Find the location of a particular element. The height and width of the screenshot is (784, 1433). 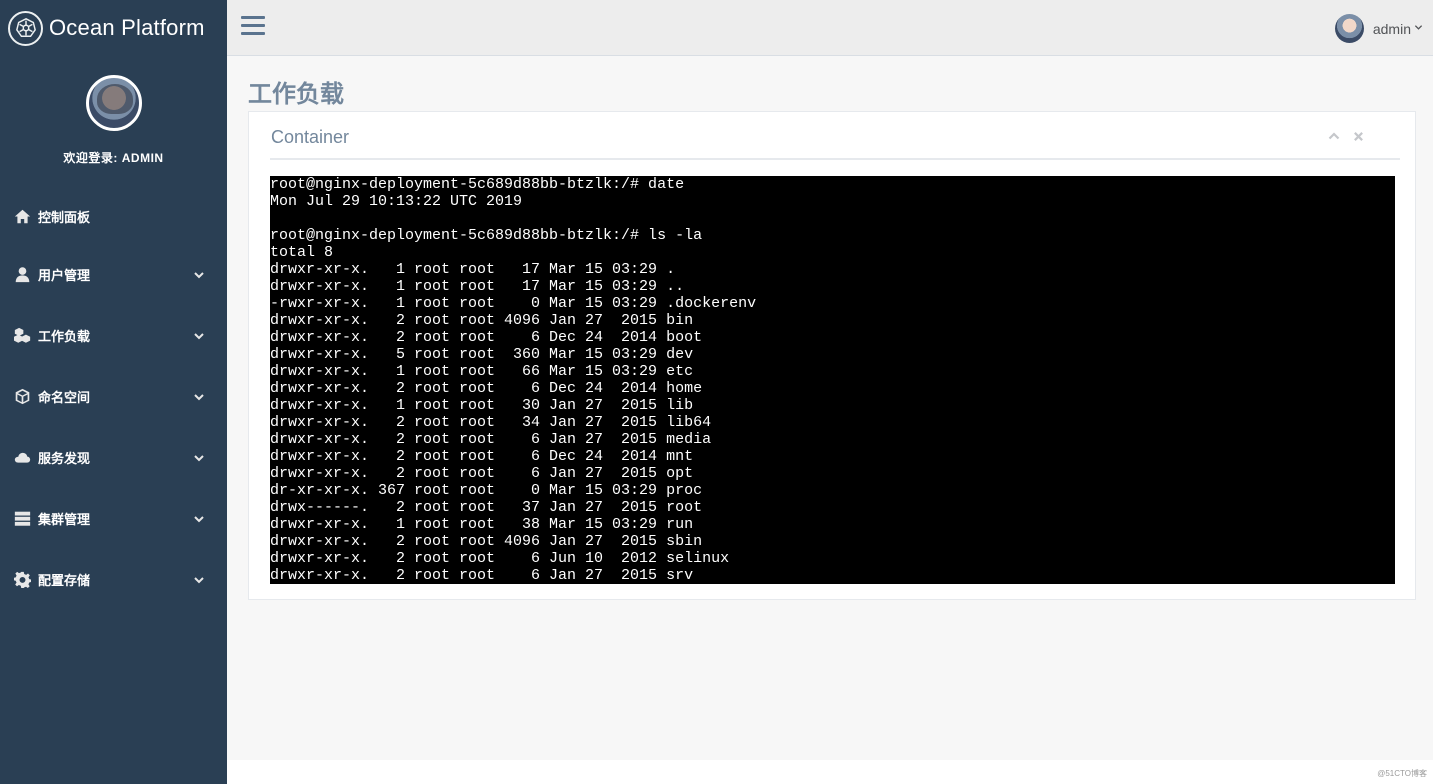

top-nav: admin is located at coordinates (830, 28).